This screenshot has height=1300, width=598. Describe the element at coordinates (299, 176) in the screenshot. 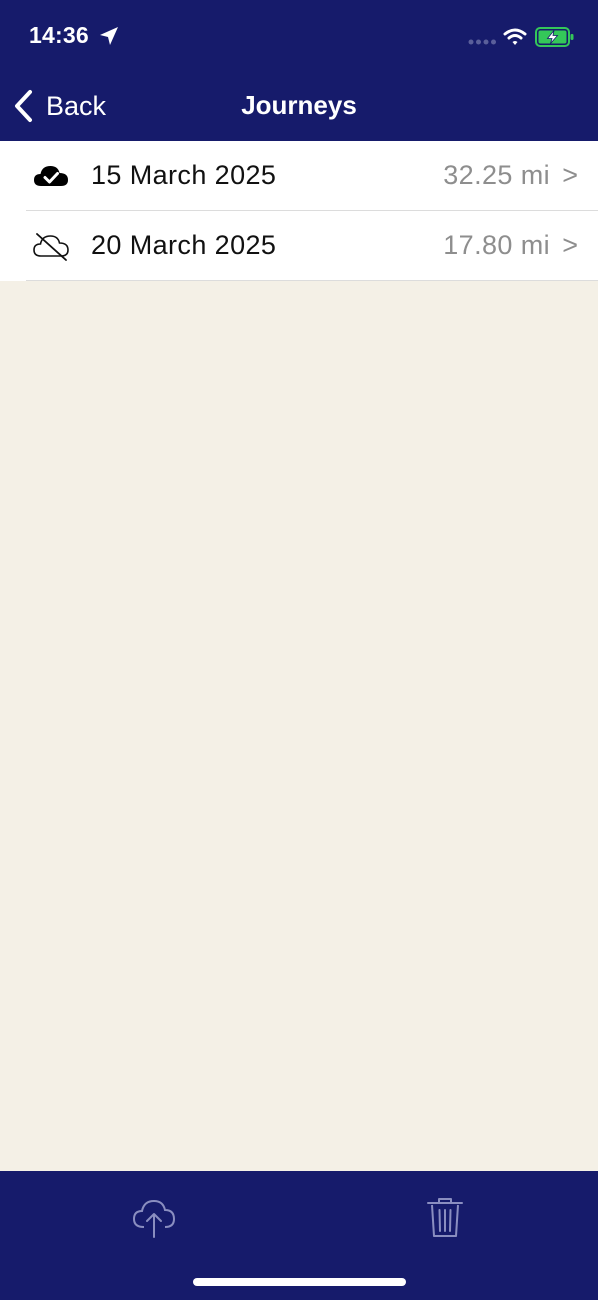

I see `journey-row: 15 March 2025 32.25 mi >` at that location.